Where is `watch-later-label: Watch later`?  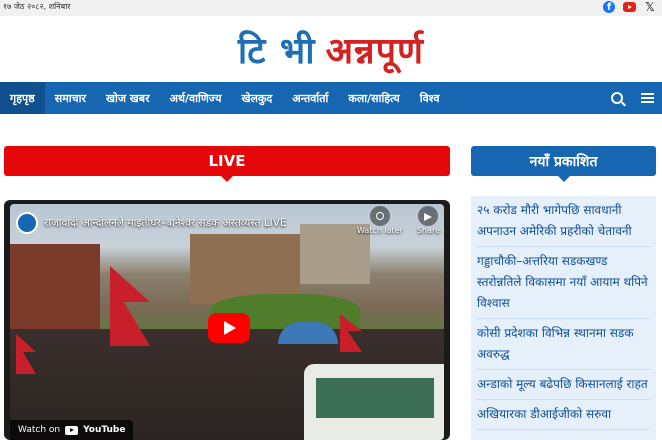
watch-later-label: Watch later is located at coordinates (379, 230).